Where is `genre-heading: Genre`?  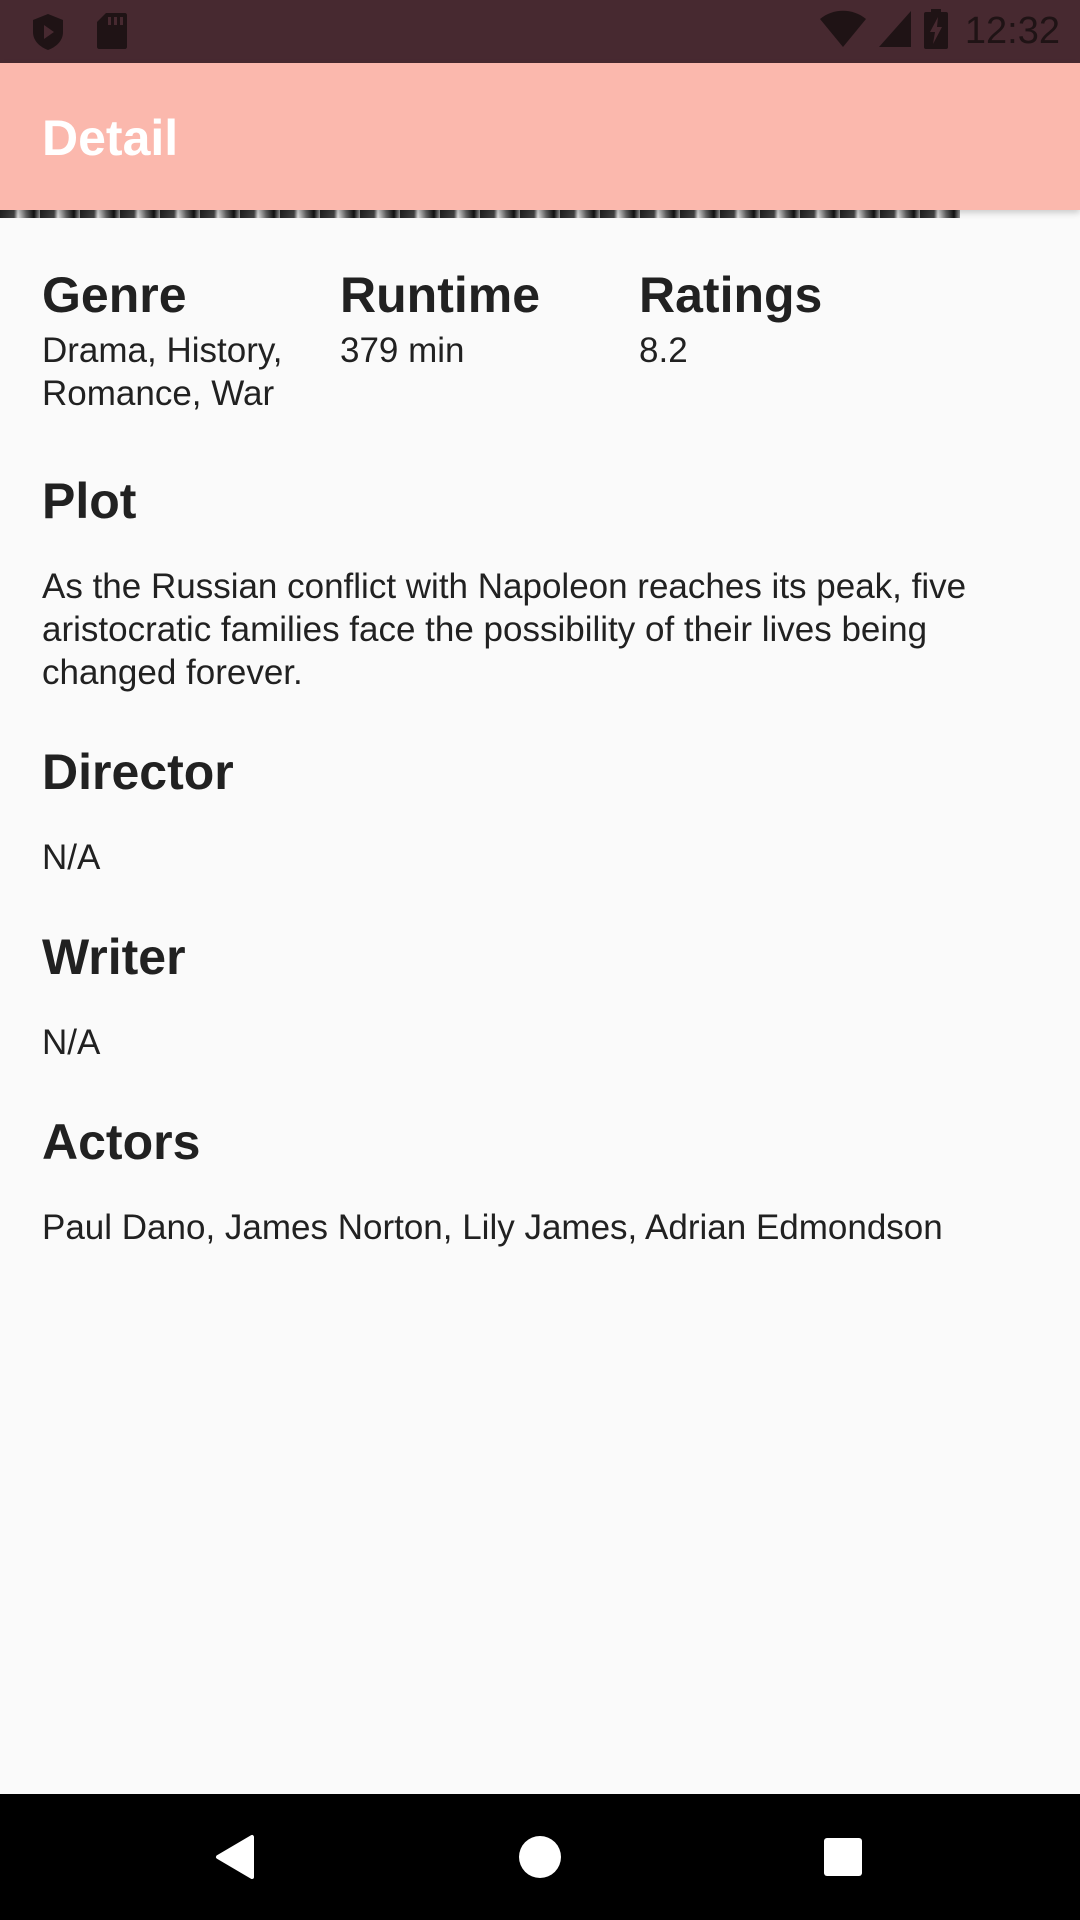
genre-heading: Genre is located at coordinates (114, 295).